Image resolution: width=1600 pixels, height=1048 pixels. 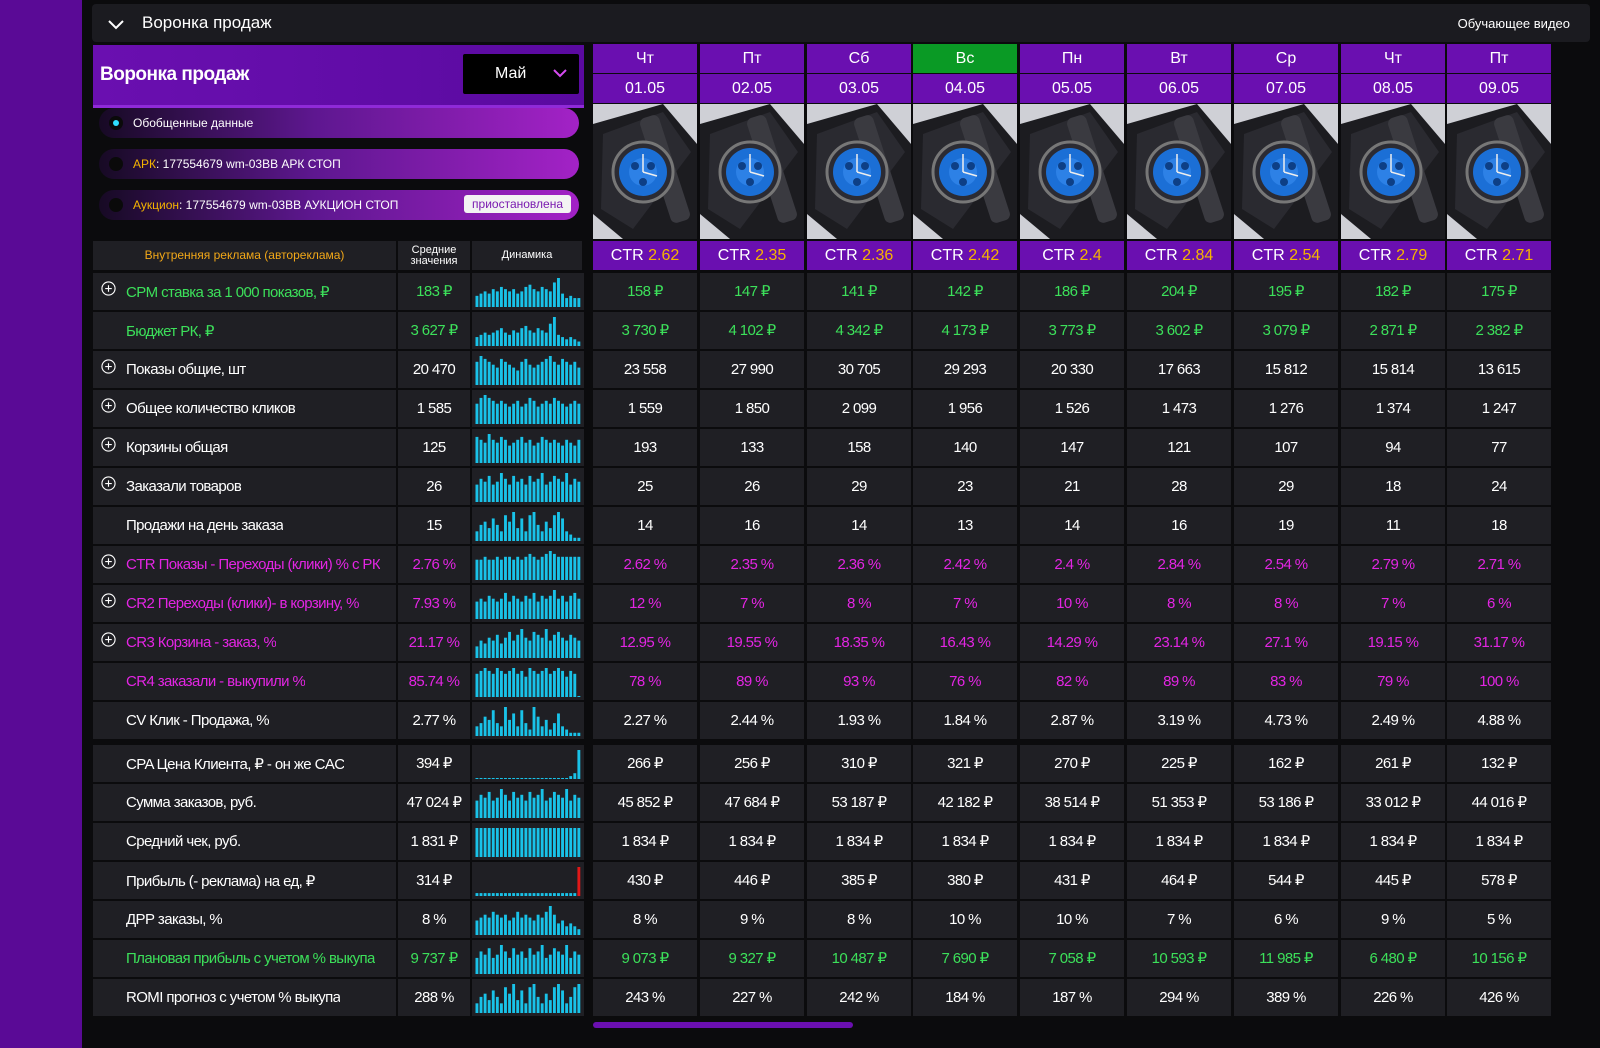 What do you see at coordinates (244, 486) in the screenshot?
I see `metric-name-cell: Заказали товаров` at bounding box center [244, 486].